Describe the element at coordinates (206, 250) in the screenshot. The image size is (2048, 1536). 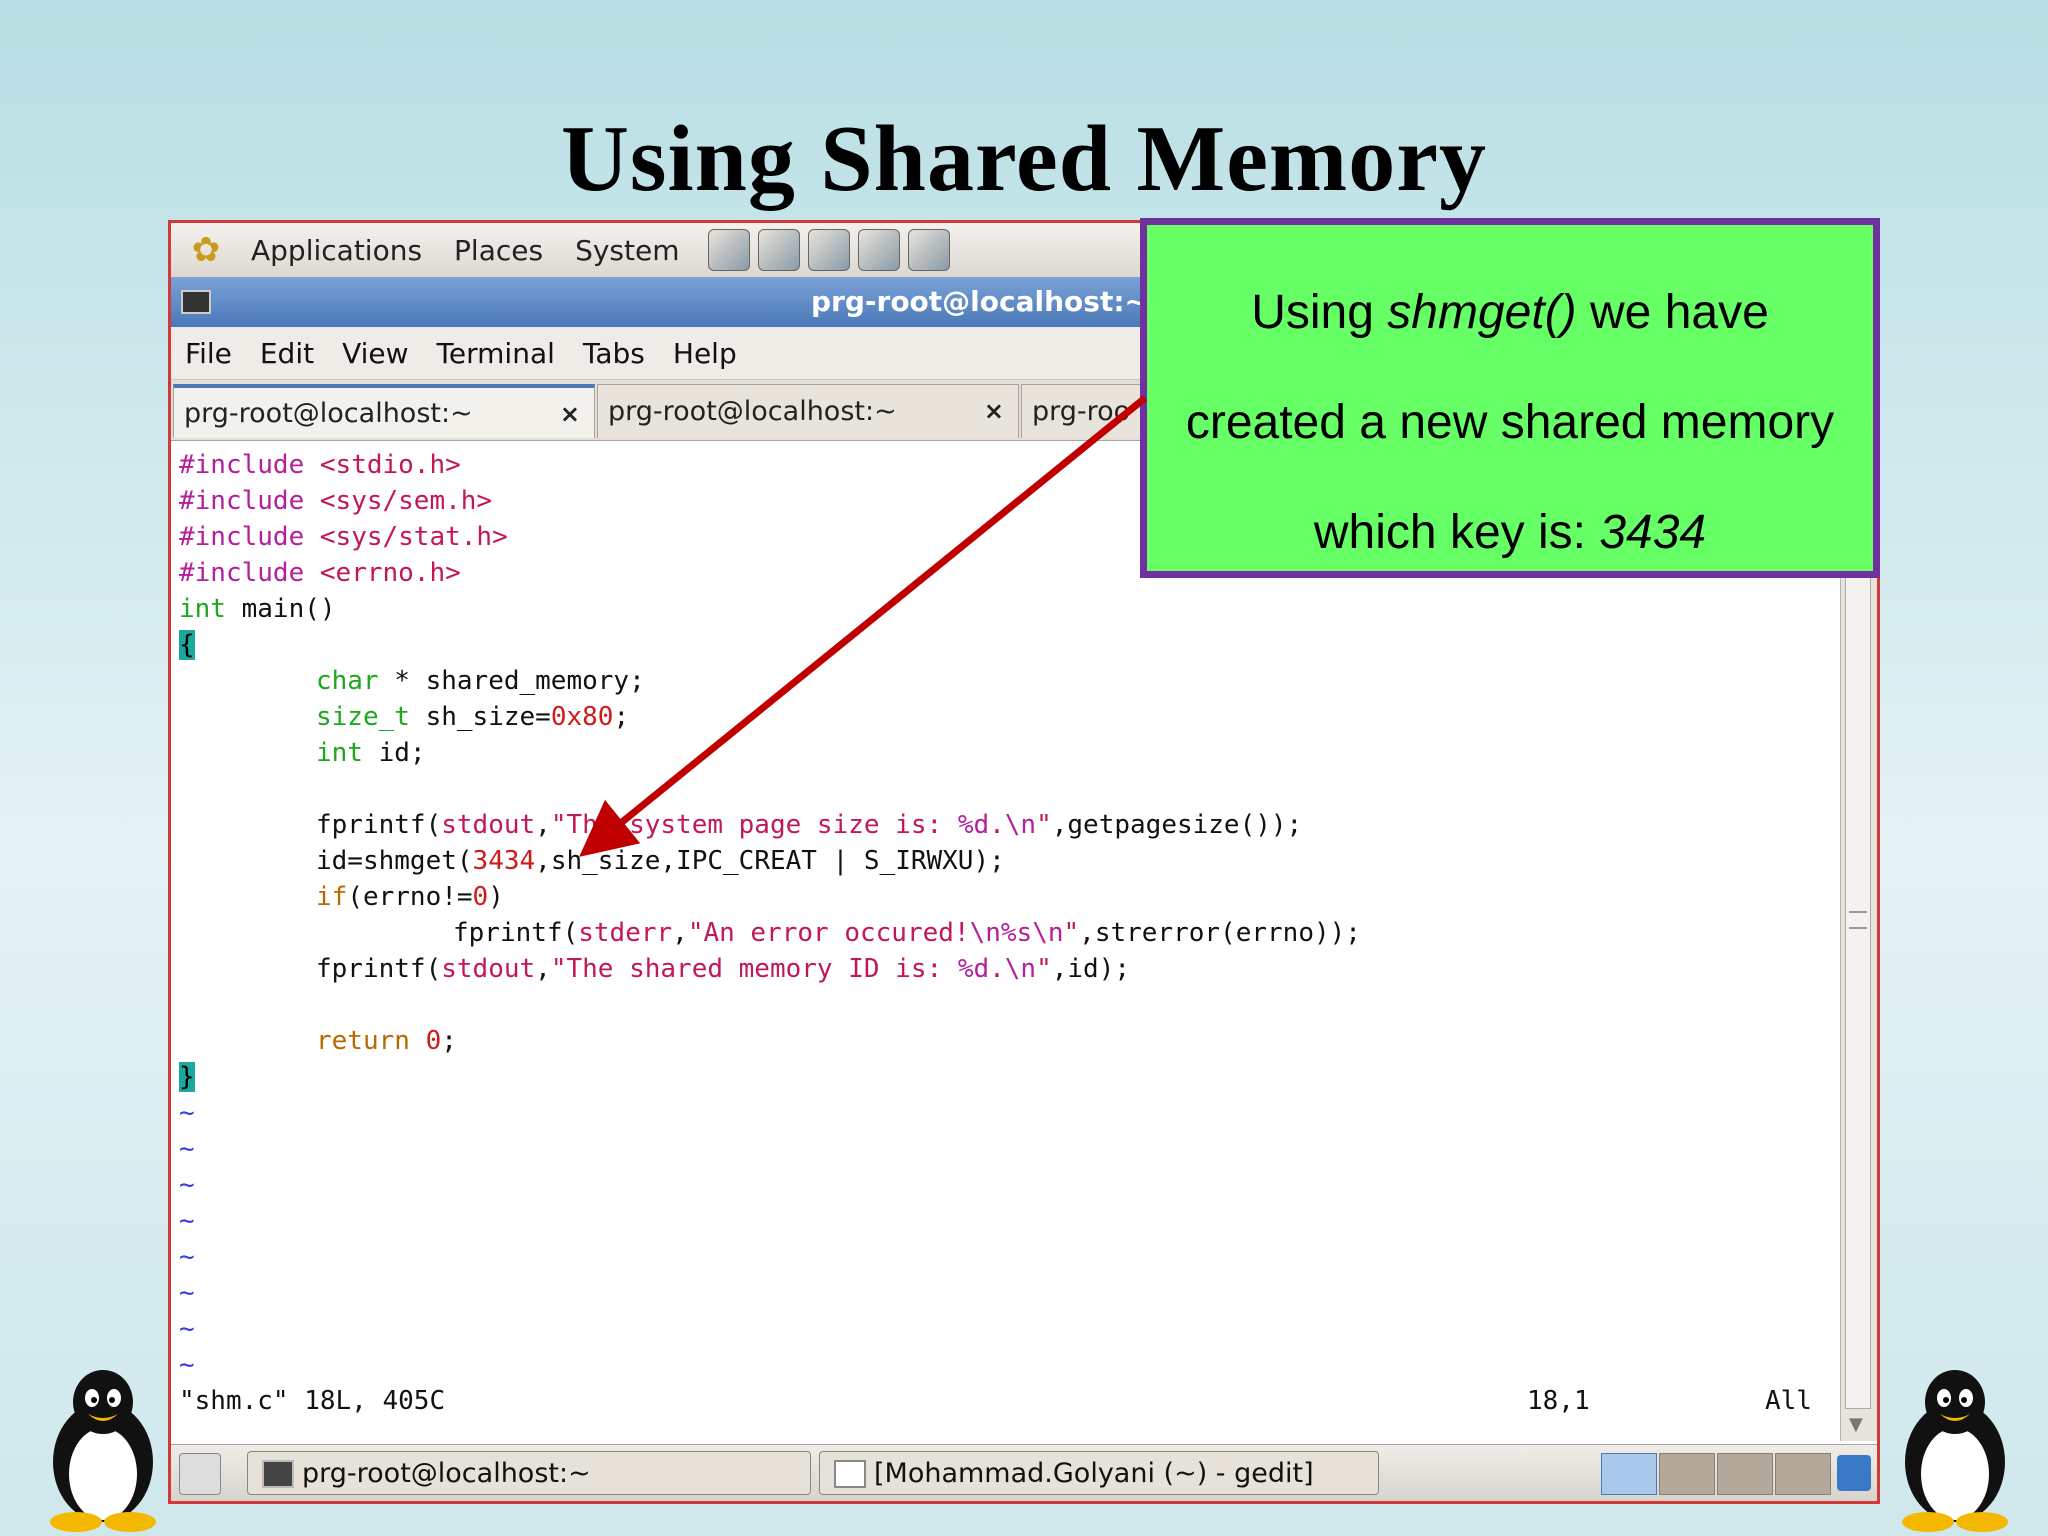
I see `gnome-foot-icon: ✿` at that location.